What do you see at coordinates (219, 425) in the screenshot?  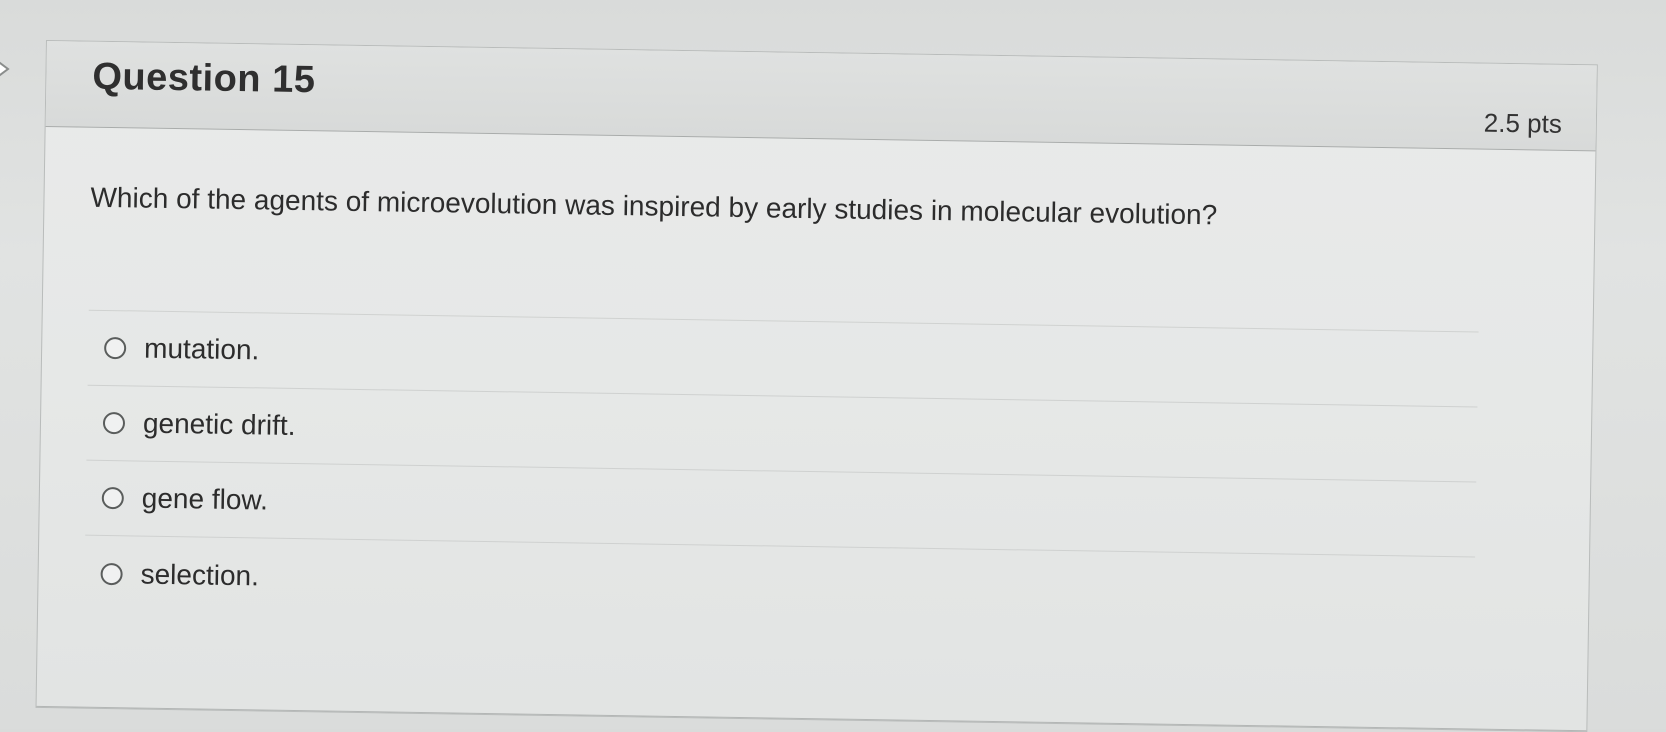 I see `answer-label: genetic drift.` at bounding box center [219, 425].